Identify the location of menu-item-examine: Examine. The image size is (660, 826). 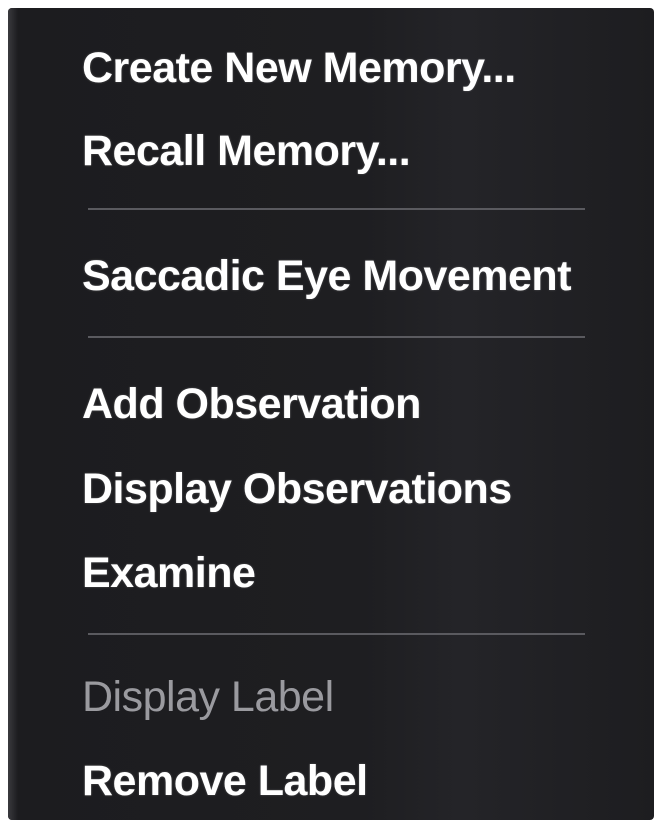
(169, 573).